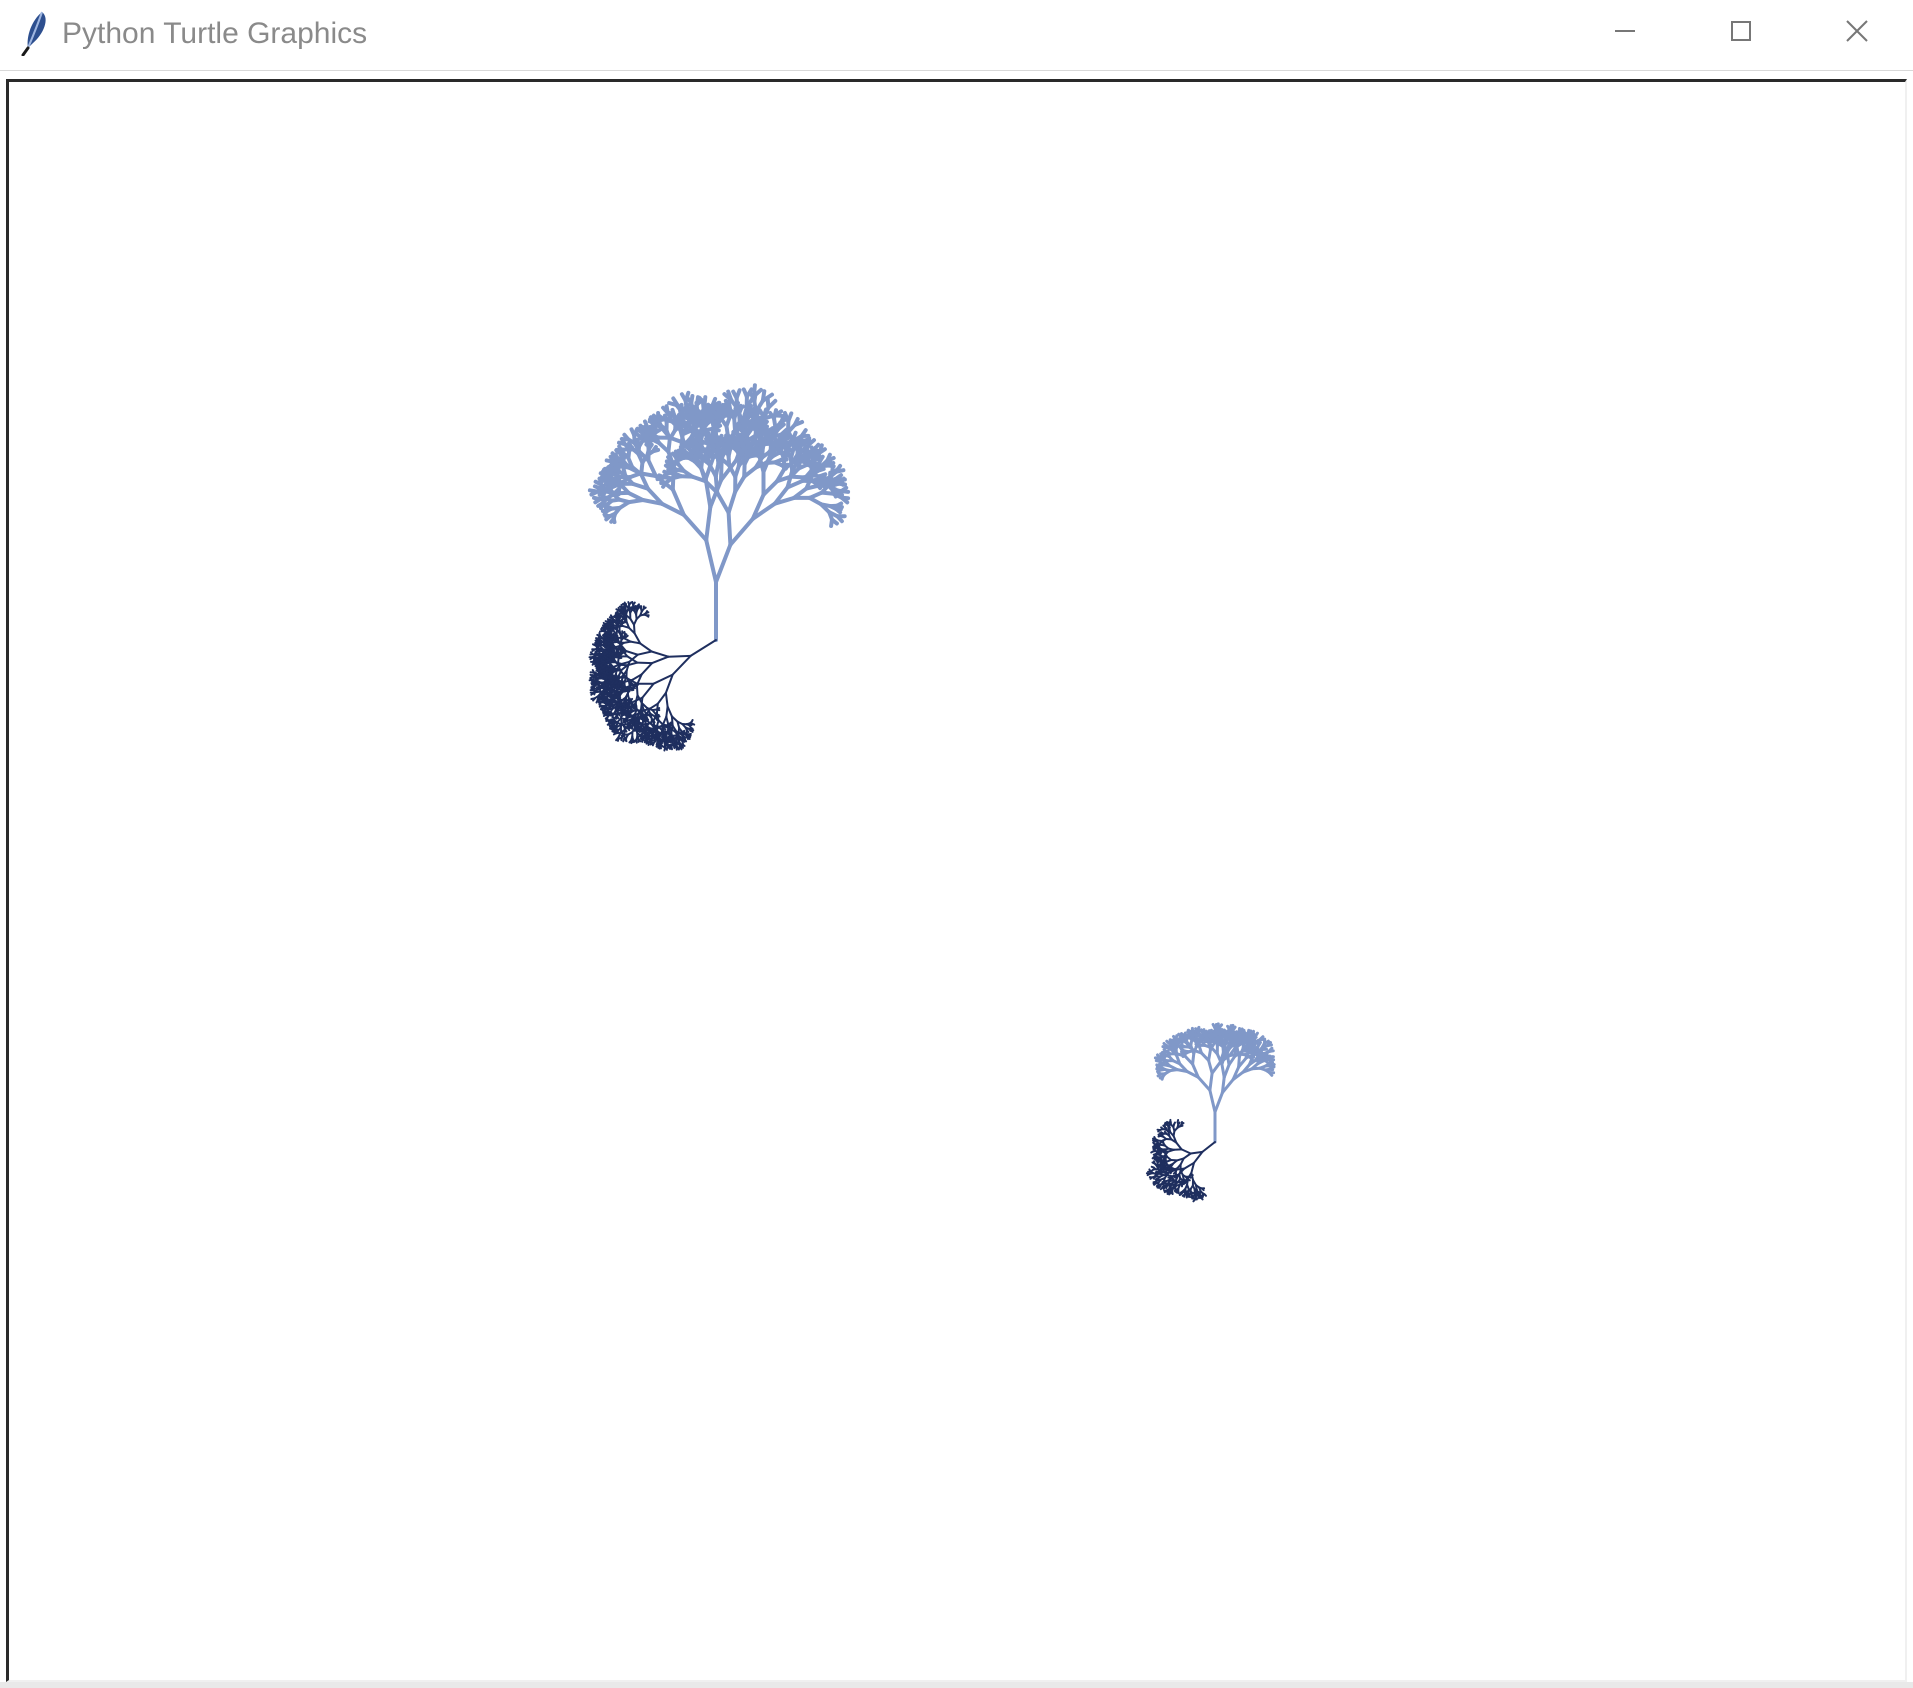 This screenshot has width=1913, height=1688. What do you see at coordinates (1856, 31) in the screenshot?
I see `close-button` at bounding box center [1856, 31].